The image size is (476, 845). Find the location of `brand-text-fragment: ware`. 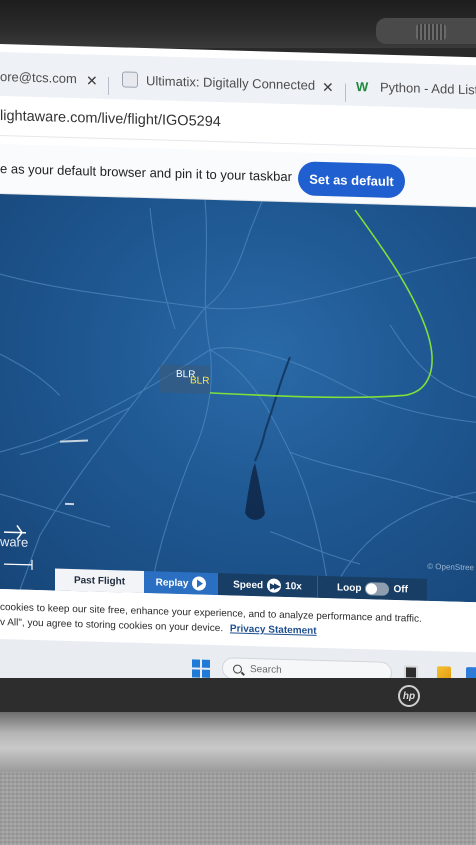

brand-text-fragment: ware is located at coordinates (14, 542).